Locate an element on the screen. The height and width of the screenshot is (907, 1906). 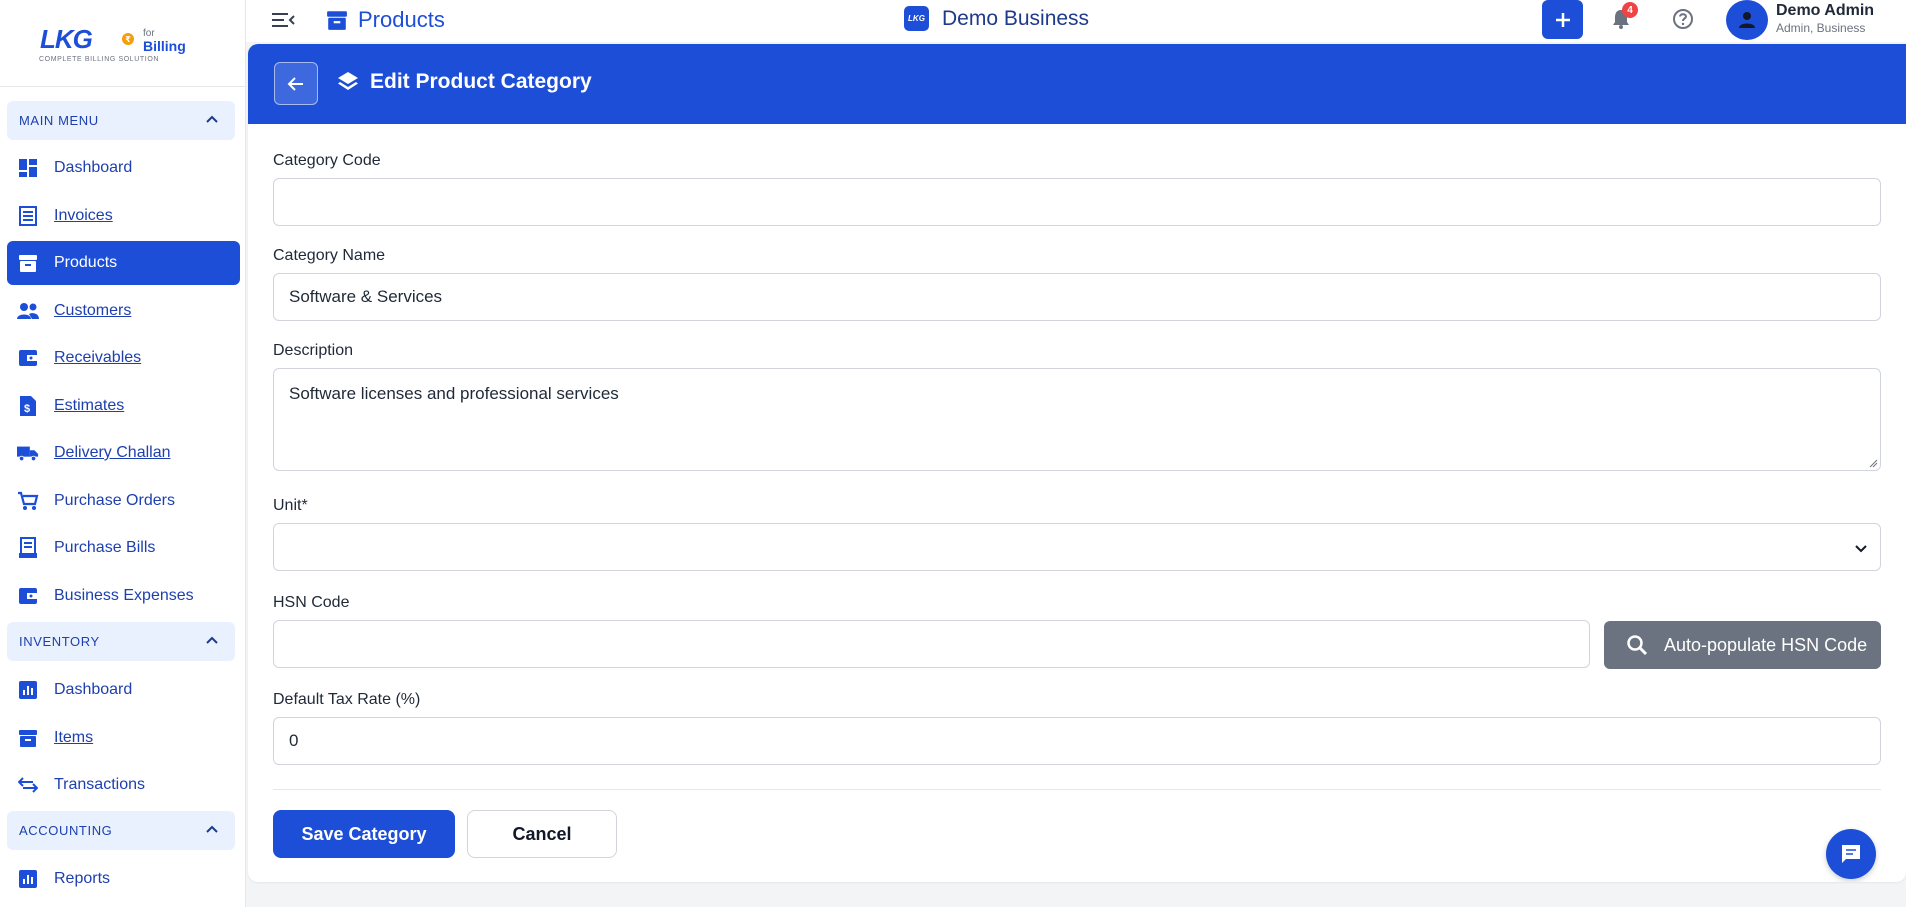
form-title: Edit Product Category is located at coordinates (464, 82).